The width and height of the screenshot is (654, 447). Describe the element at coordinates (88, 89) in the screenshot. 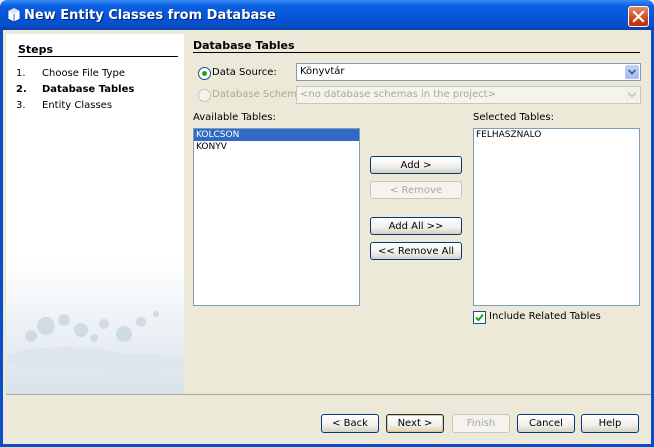

I see `step-label: Database Tables` at that location.